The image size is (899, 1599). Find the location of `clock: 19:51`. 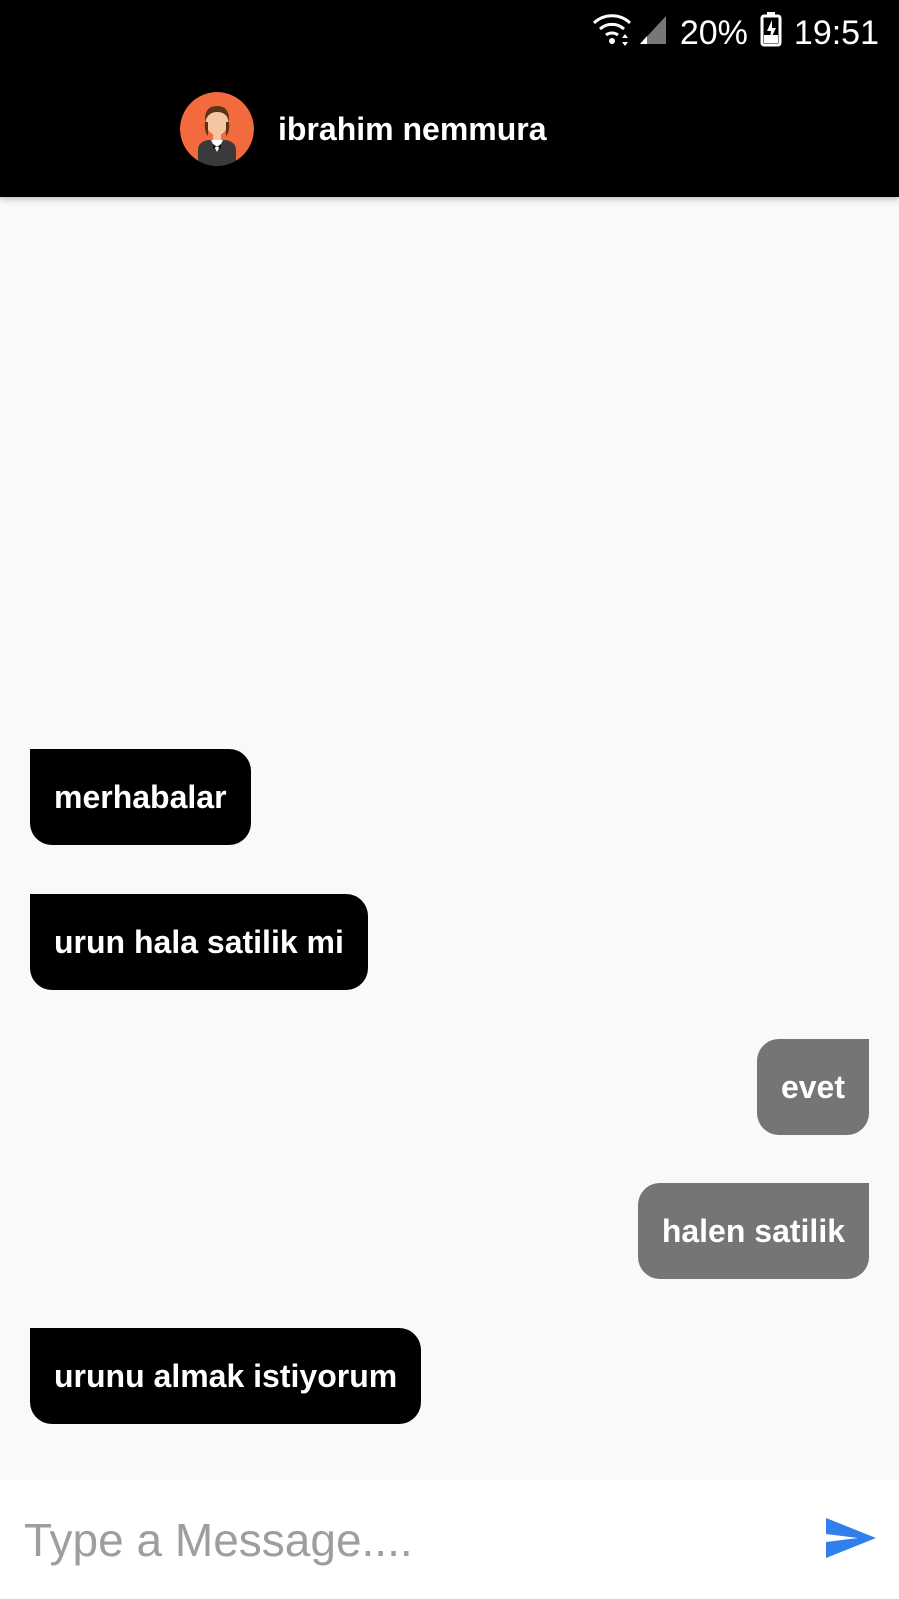

clock: 19:51 is located at coordinates (836, 32).